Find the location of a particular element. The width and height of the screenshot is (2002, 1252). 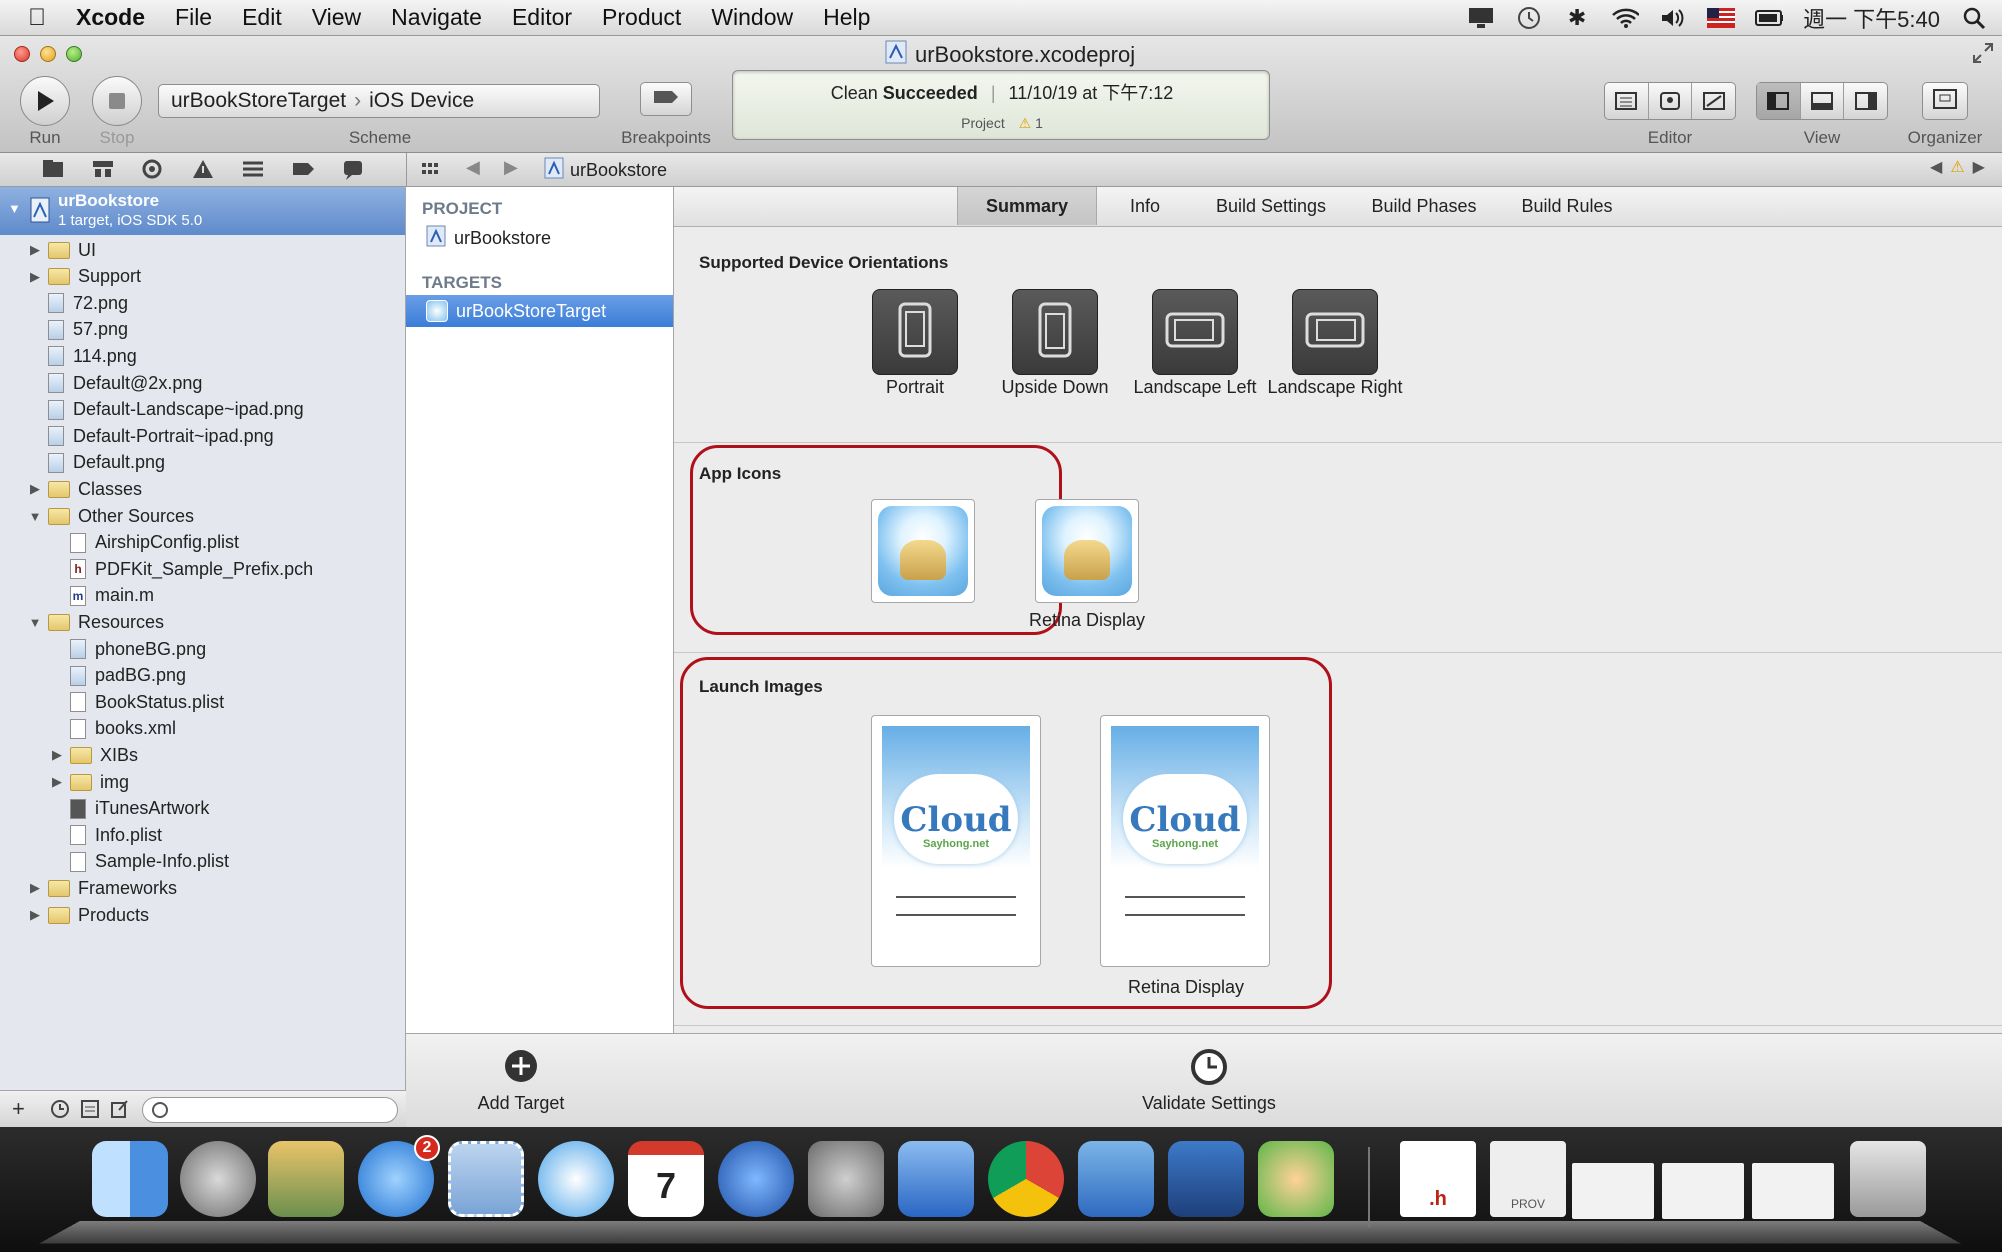

app-icon-well is located at coordinates (923, 551).